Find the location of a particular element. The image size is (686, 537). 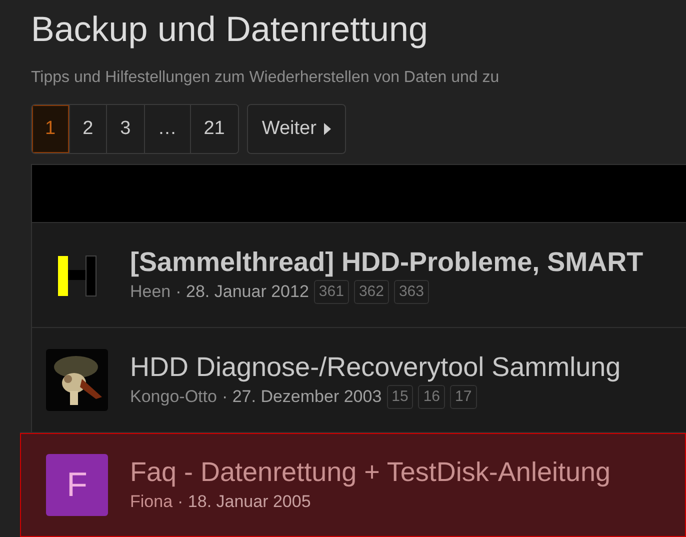

thread-title: Faq - Datenrettung + TestDisk-Anleitung is located at coordinates (370, 472).